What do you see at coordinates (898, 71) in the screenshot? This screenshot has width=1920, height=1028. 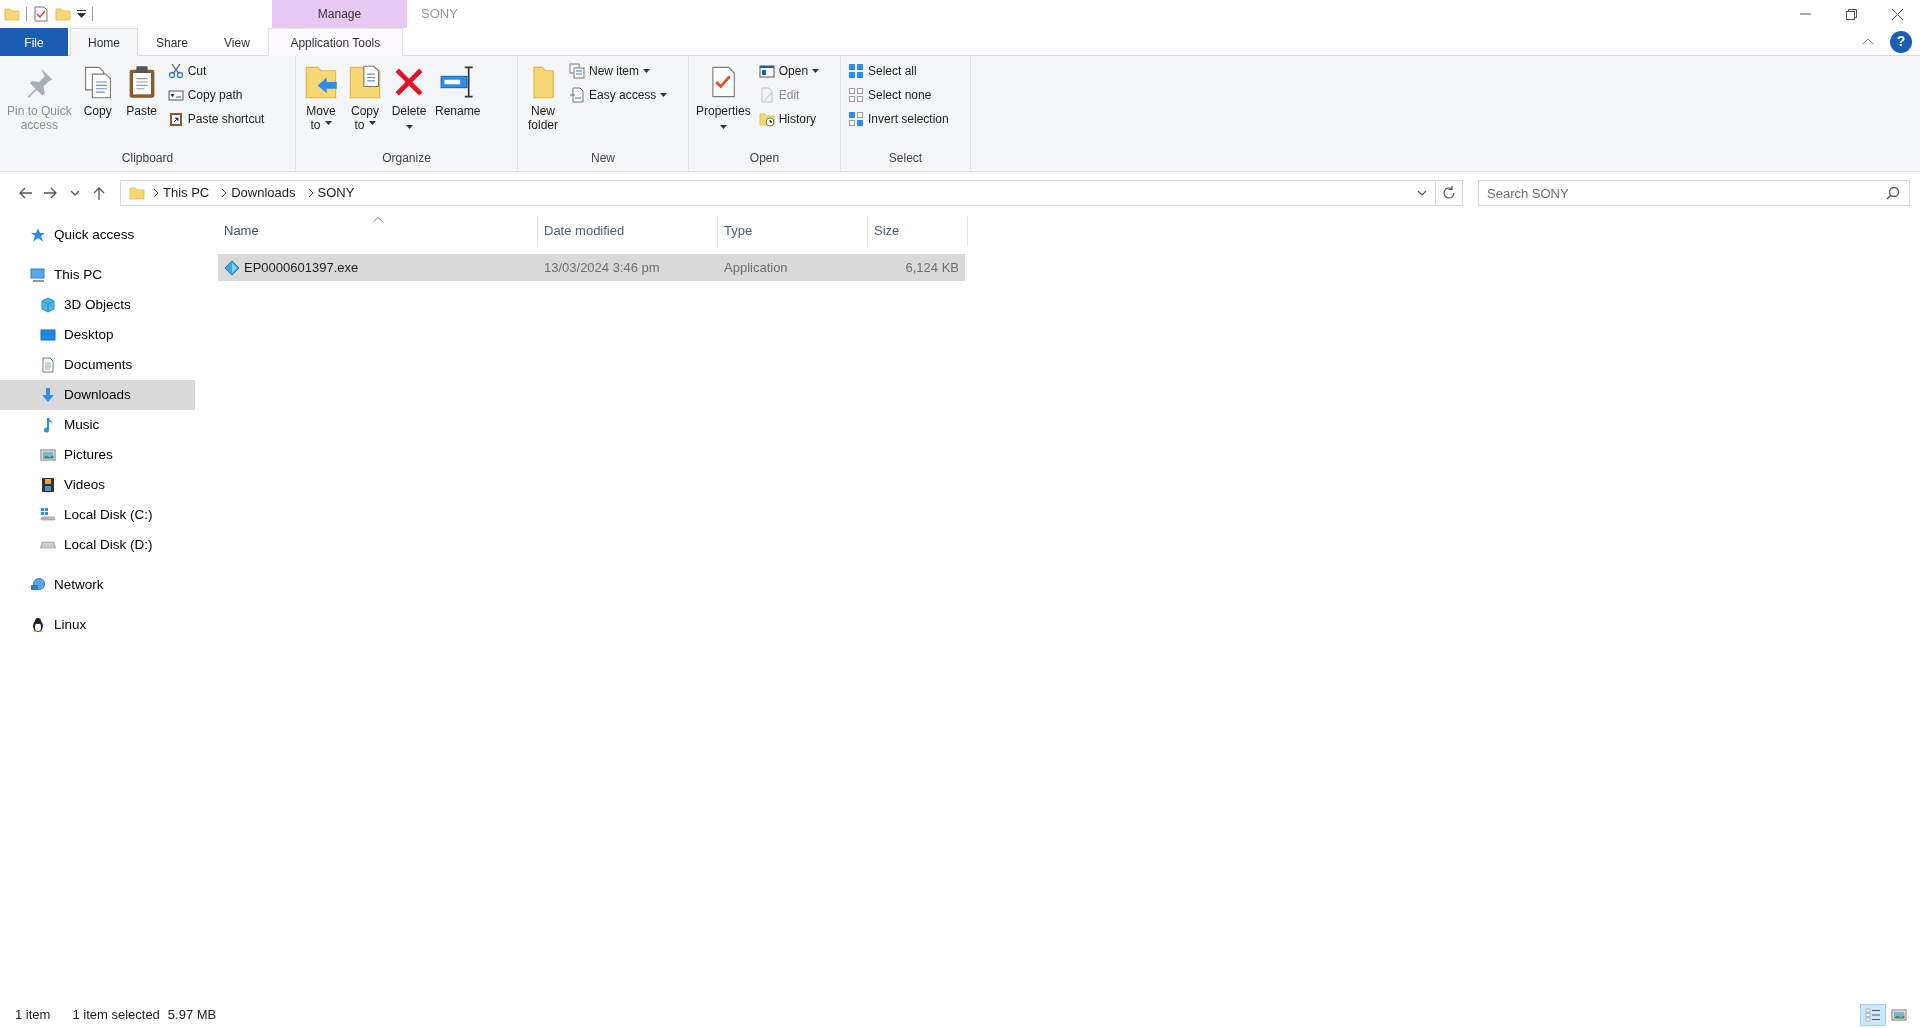 I see `ribbon-button: Select all` at bounding box center [898, 71].